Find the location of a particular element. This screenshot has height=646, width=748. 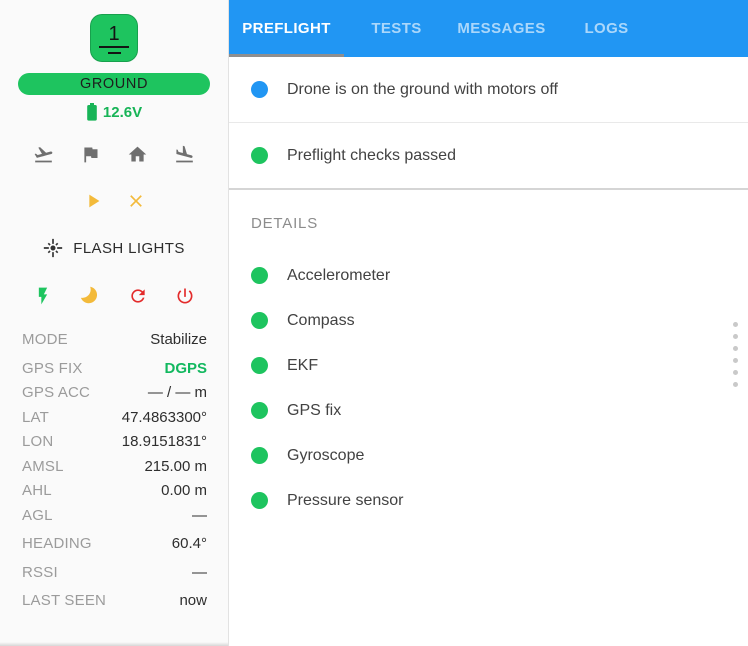

detail-item-compass: Compass is located at coordinates (488, 320).